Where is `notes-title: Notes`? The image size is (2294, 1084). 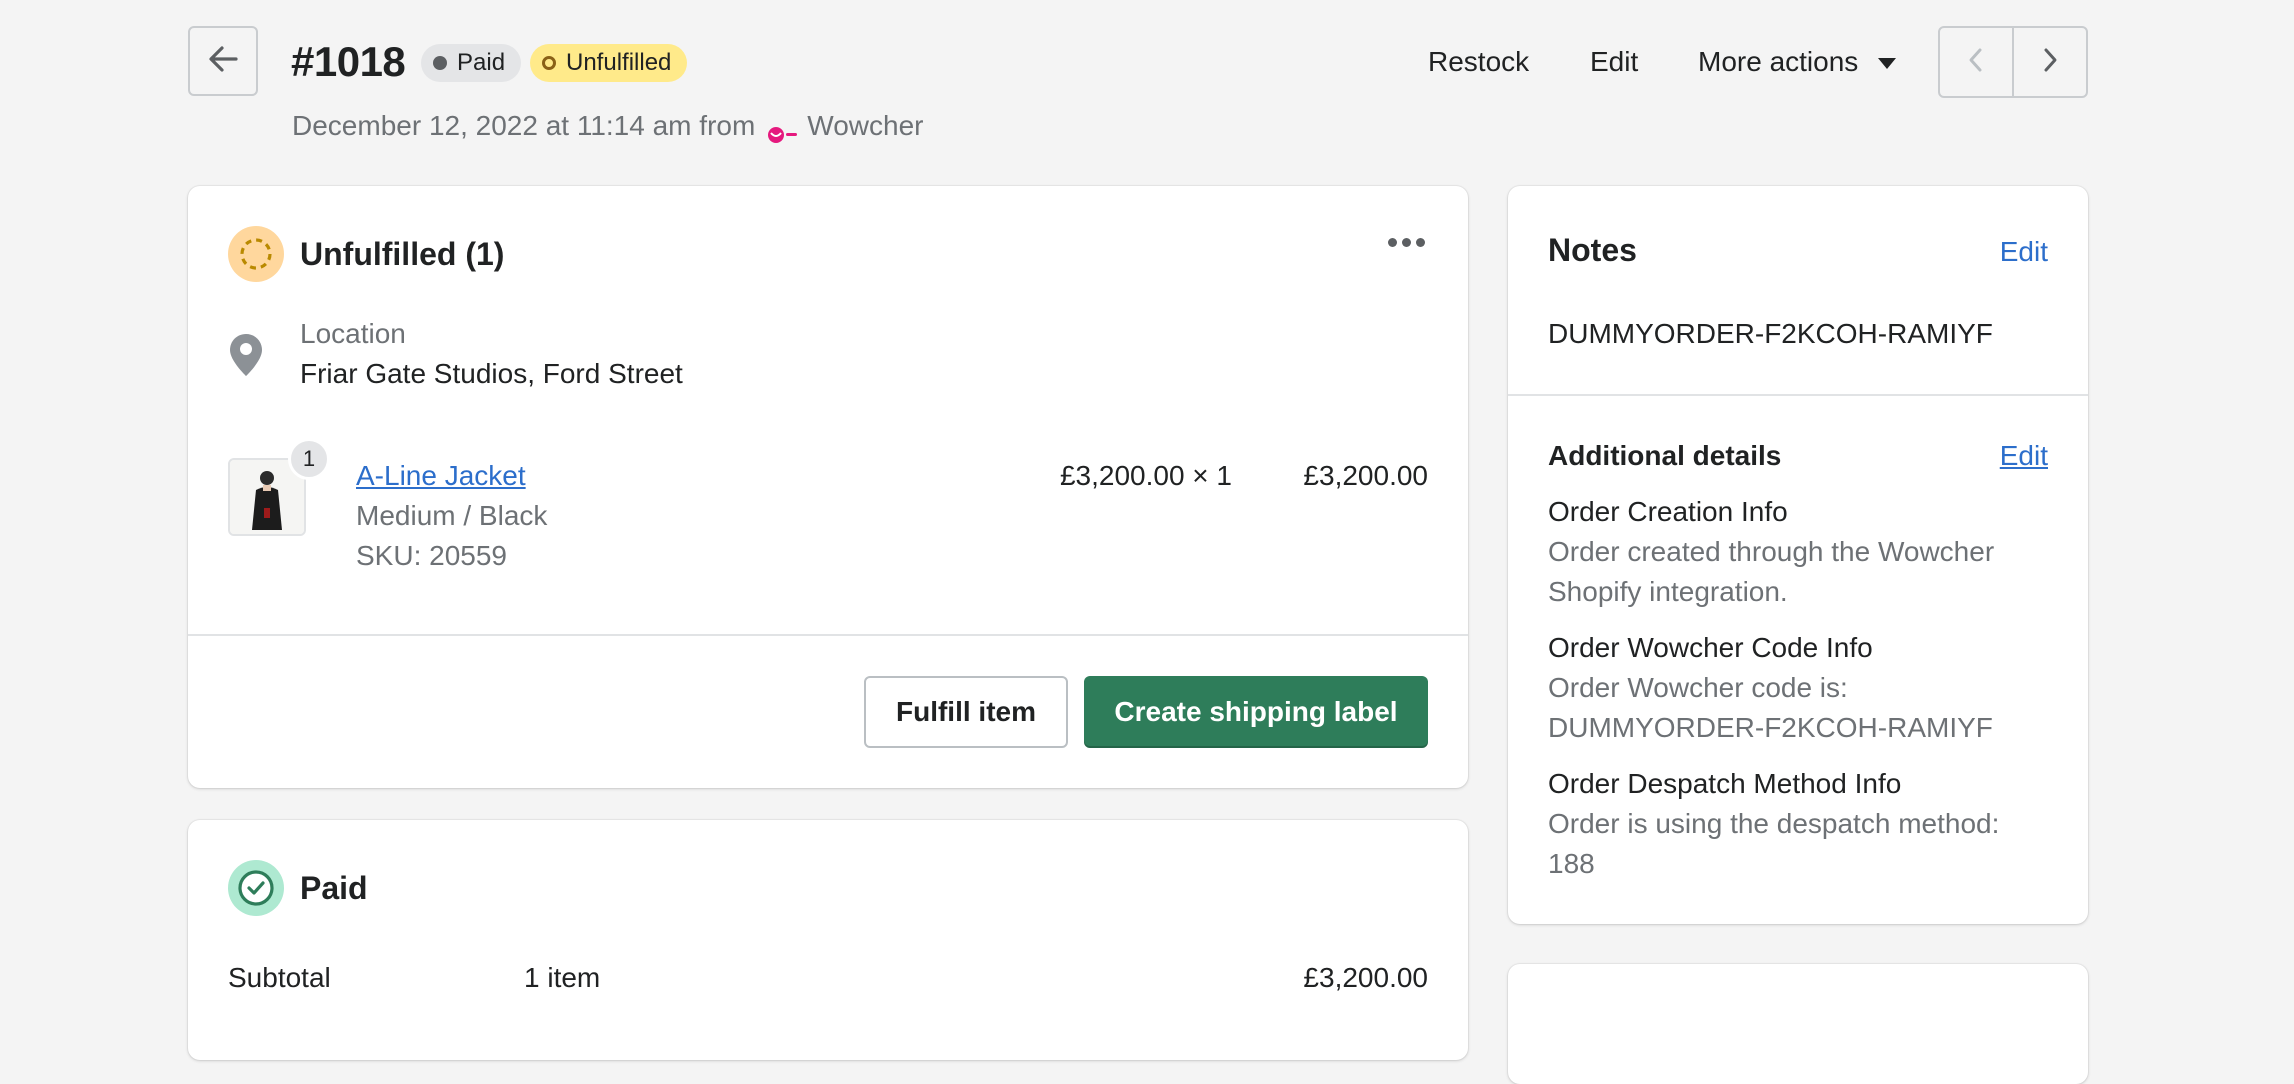 notes-title: Notes is located at coordinates (1592, 250).